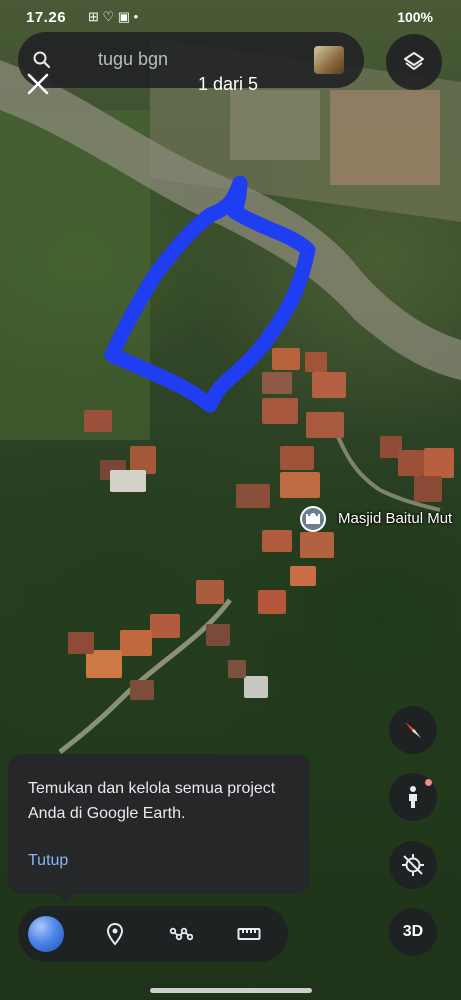 This screenshot has height=1000, width=461. I want to click on compass-button, so click(413, 730).